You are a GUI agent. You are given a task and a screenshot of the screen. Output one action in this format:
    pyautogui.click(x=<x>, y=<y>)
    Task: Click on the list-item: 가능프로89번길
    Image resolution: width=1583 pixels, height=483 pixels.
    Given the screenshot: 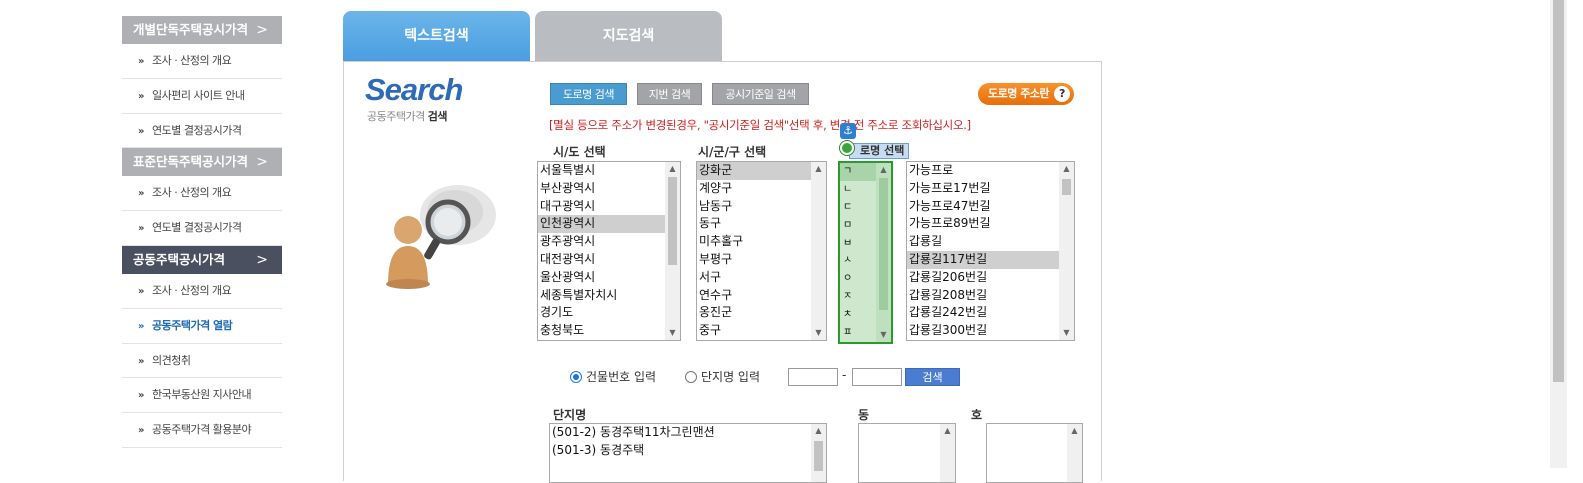 What is the action you would take?
    pyautogui.click(x=990, y=224)
    